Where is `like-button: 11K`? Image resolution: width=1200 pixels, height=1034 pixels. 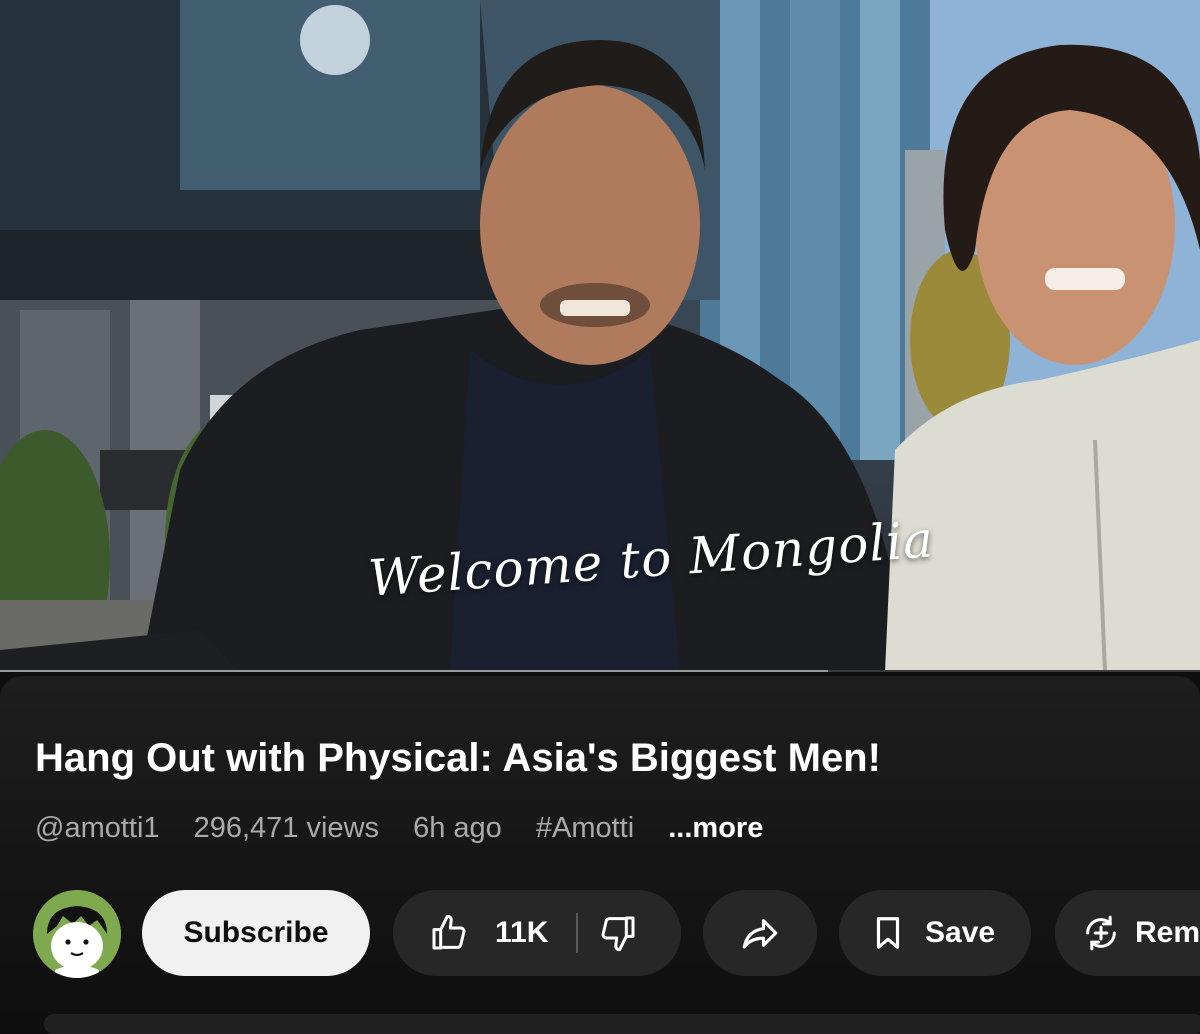 like-button: 11K is located at coordinates (470, 933).